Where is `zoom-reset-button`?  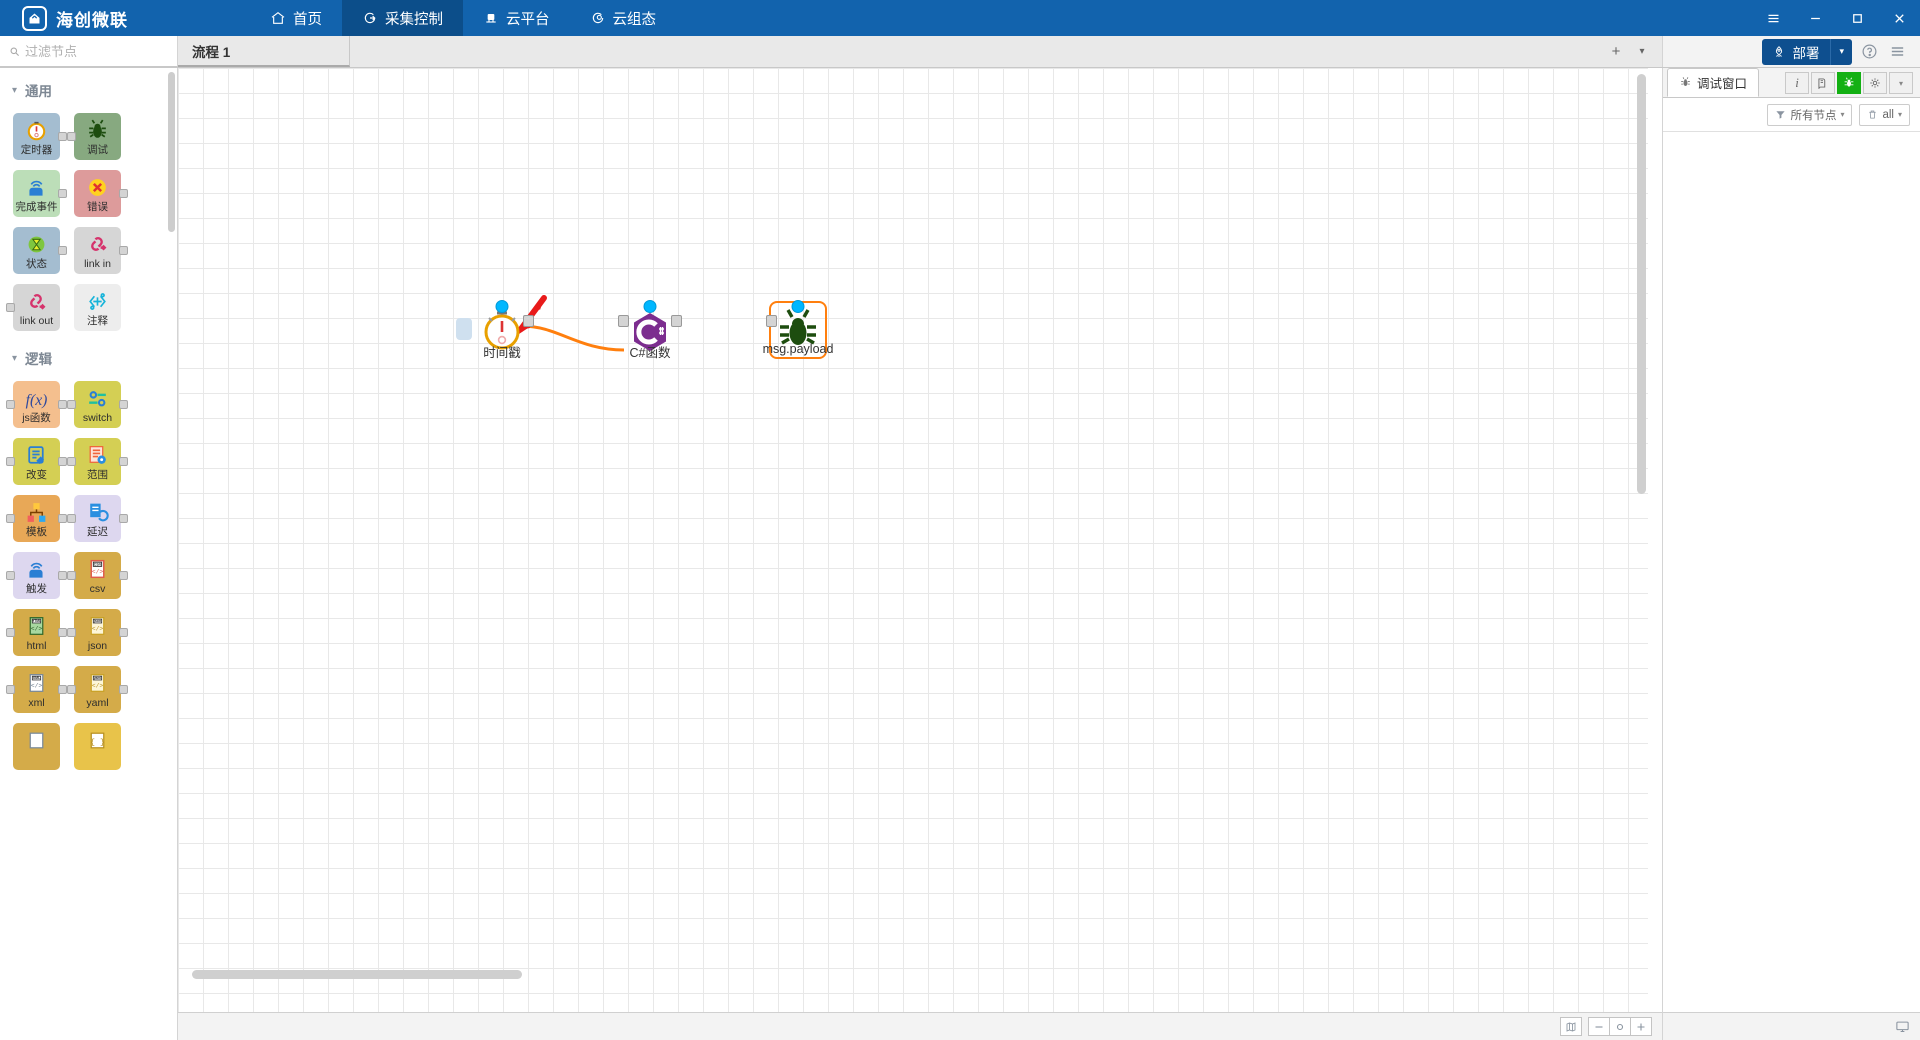
zoom-reset-button is located at coordinates (1620, 1026).